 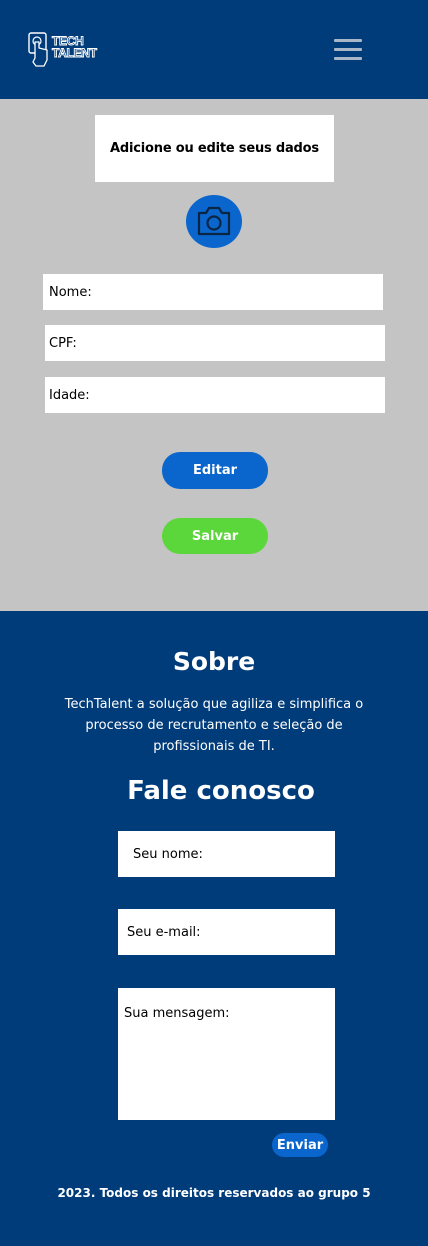 I want to click on contact-title: Fale conosco, so click(x=221, y=791).